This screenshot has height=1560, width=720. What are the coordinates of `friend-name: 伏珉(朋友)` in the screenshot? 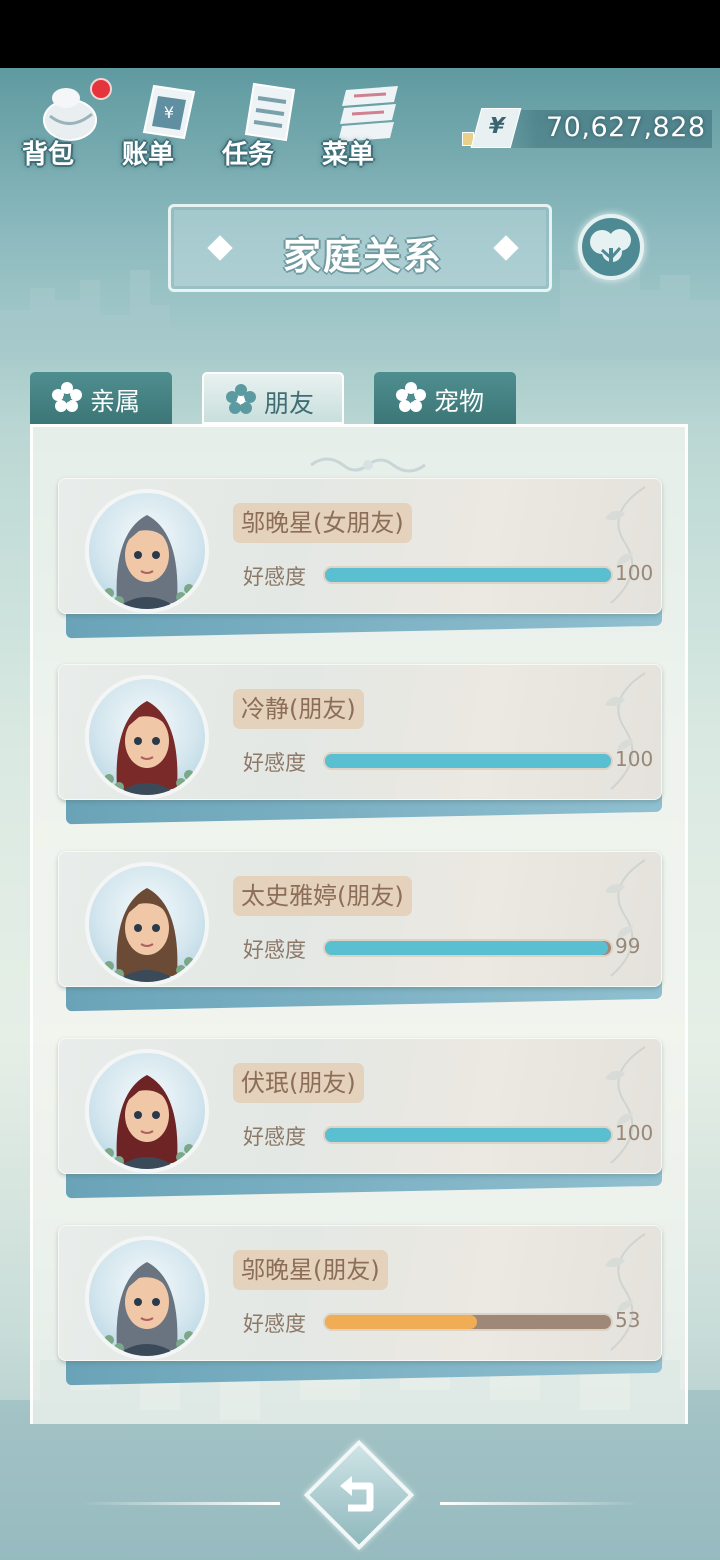 It's located at (298, 1083).